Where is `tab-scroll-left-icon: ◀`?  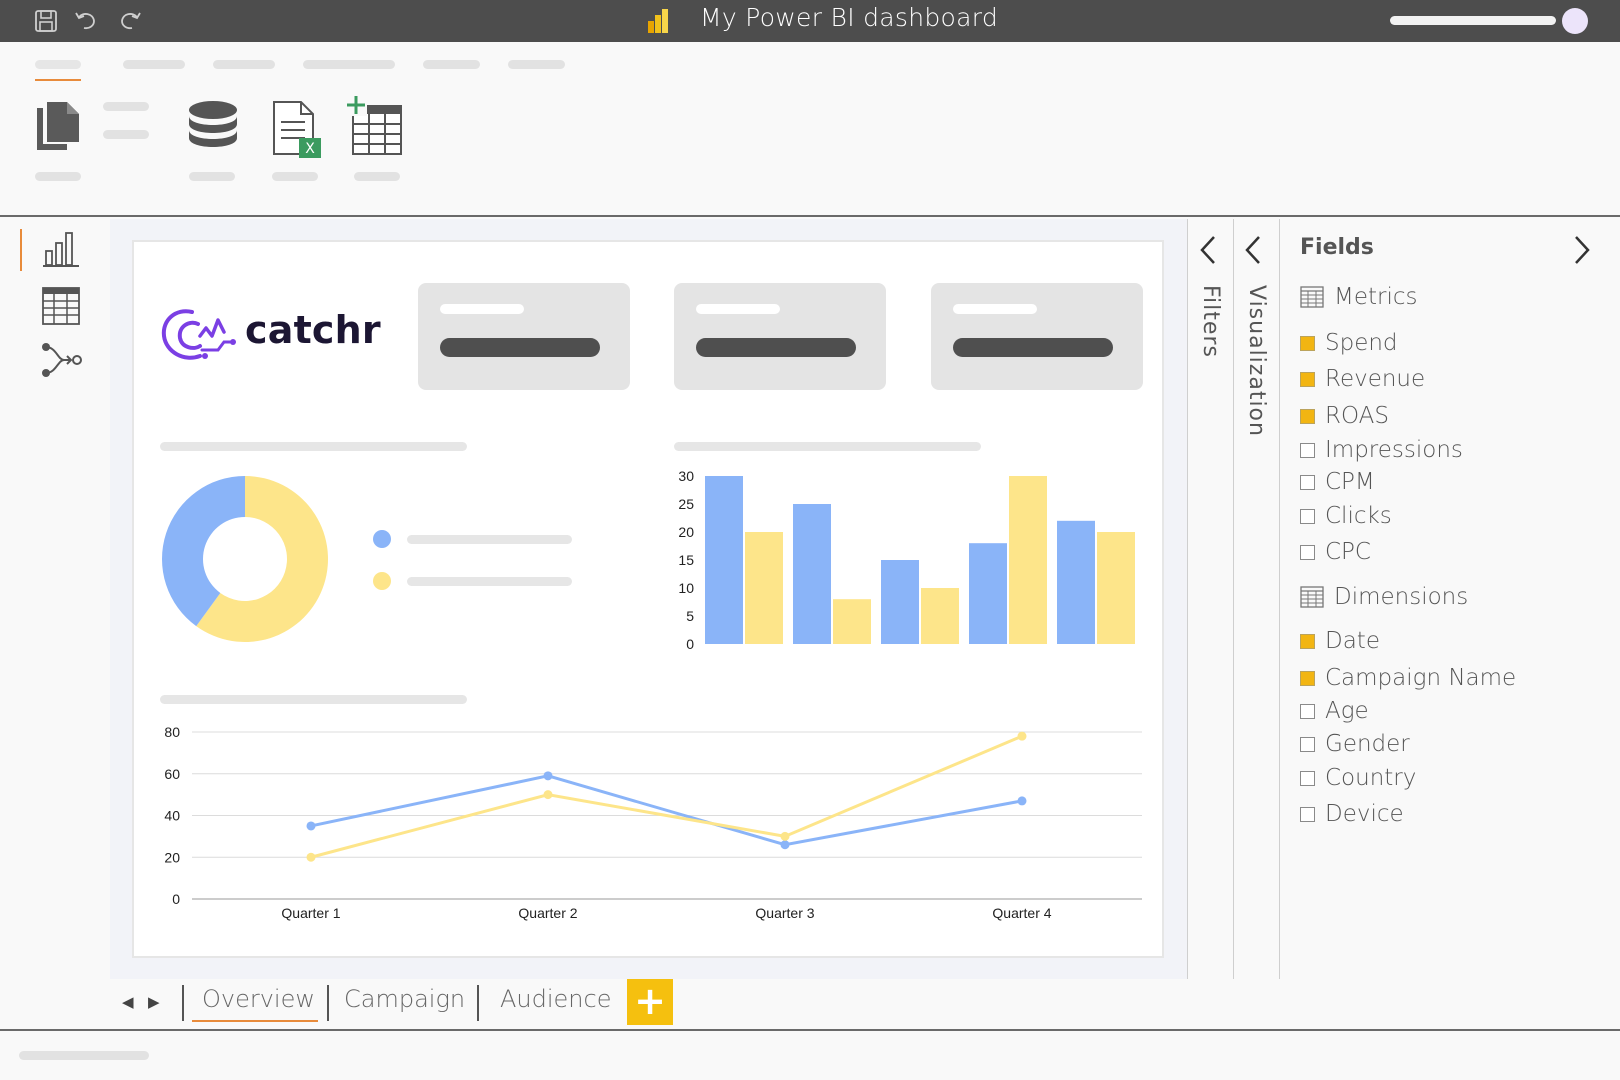 tab-scroll-left-icon: ◀ is located at coordinates (128, 1002).